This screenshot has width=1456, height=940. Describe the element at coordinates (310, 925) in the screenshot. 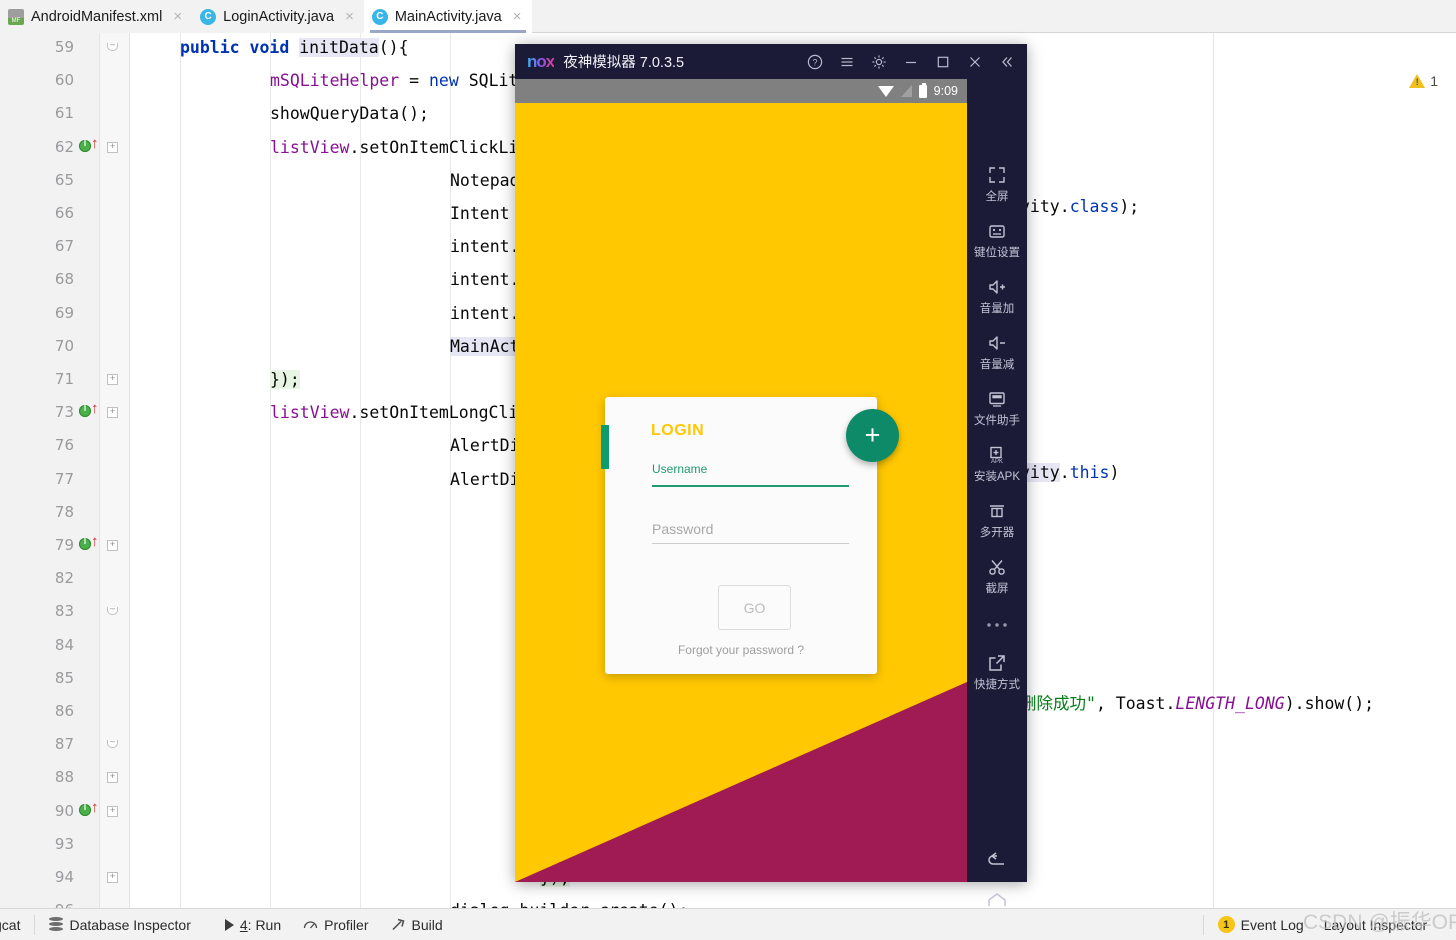

I see `profiler-icon` at that location.